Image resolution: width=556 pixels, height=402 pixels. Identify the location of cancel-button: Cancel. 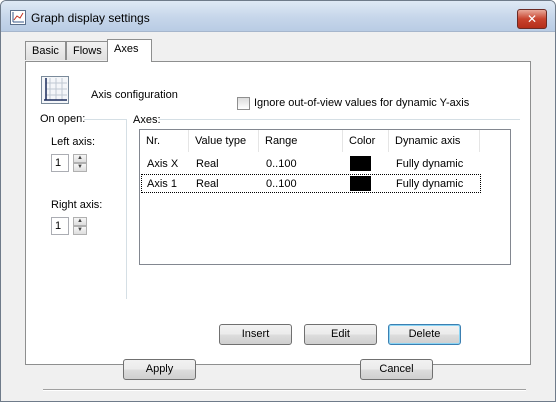
(396, 369).